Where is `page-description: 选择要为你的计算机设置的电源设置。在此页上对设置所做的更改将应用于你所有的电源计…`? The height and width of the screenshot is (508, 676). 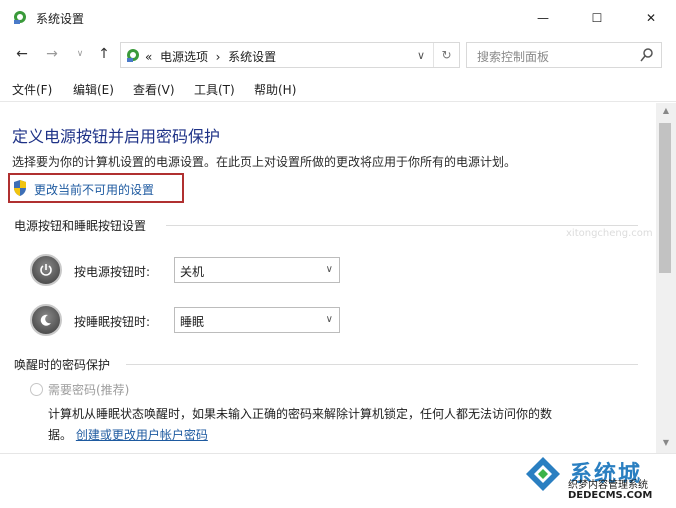
page-description: 选择要为你的计算机设置的电源设置。在此页上对设置所做的更改将应用于你所有的电源计… is located at coordinates (264, 162).